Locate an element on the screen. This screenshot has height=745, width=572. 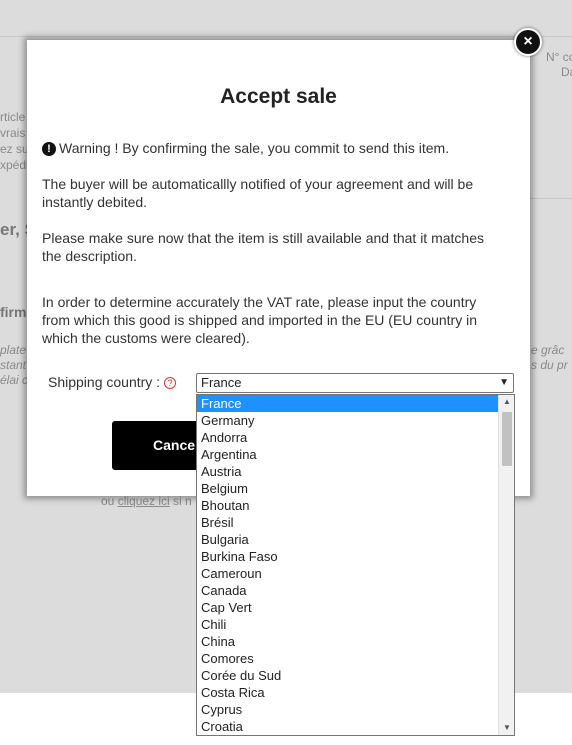
cancel-button: Cancel is located at coordinates (157, 445).